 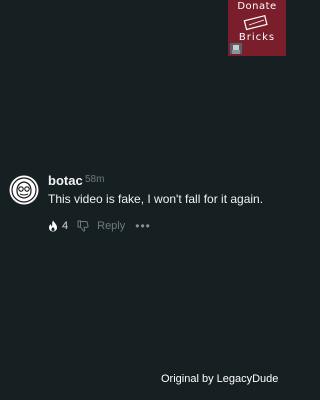 What do you see at coordinates (83, 226) in the screenshot?
I see `dislike-icon` at bounding box center [83, 226].